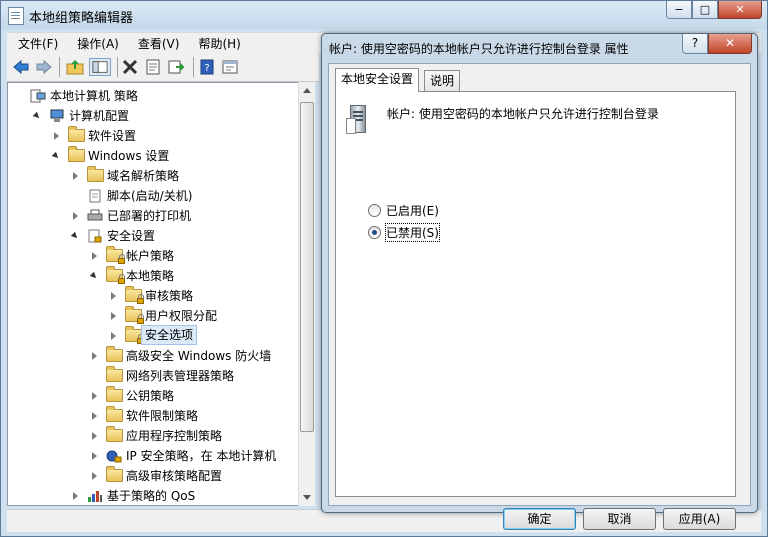  I want to click on delete-x-icon, so click(130, 67).